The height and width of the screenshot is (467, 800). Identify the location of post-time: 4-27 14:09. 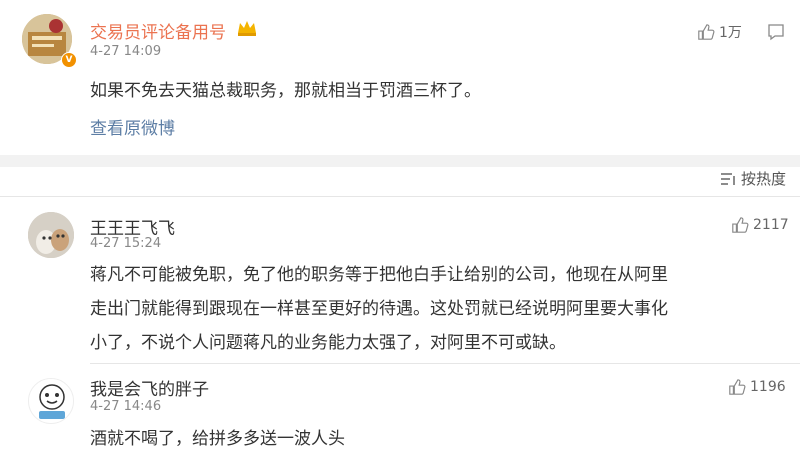
(126, 51).